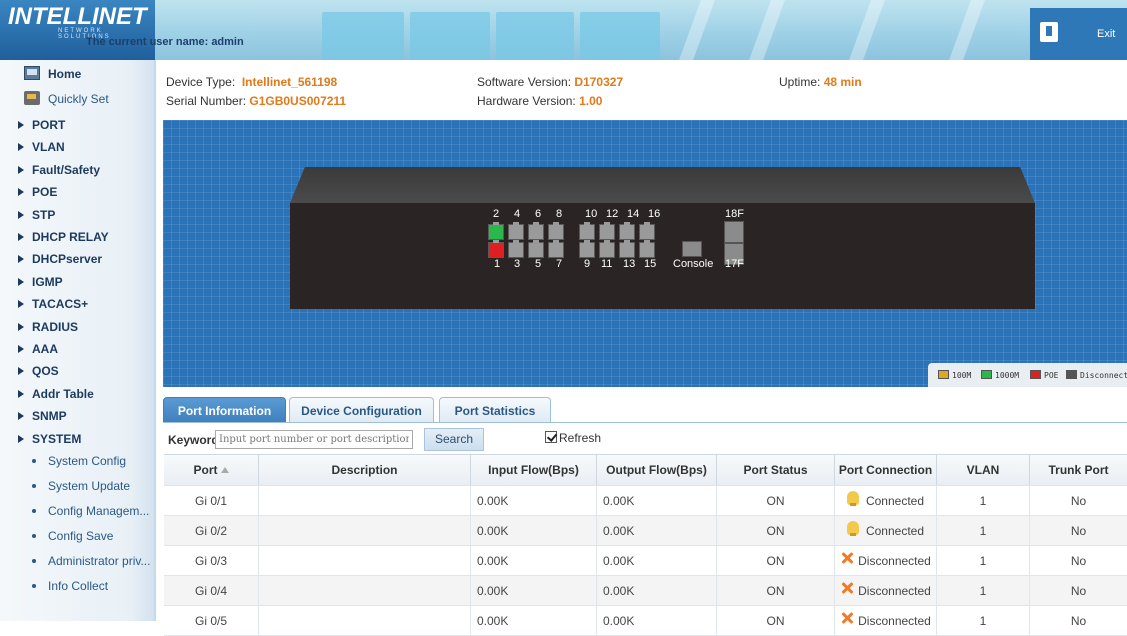 Image resolution: width=1127 pixels, height=636 pixels. Describe the element at coordinates (496, 214) in the screenshot. I see `port-number-label: 2` at that location.